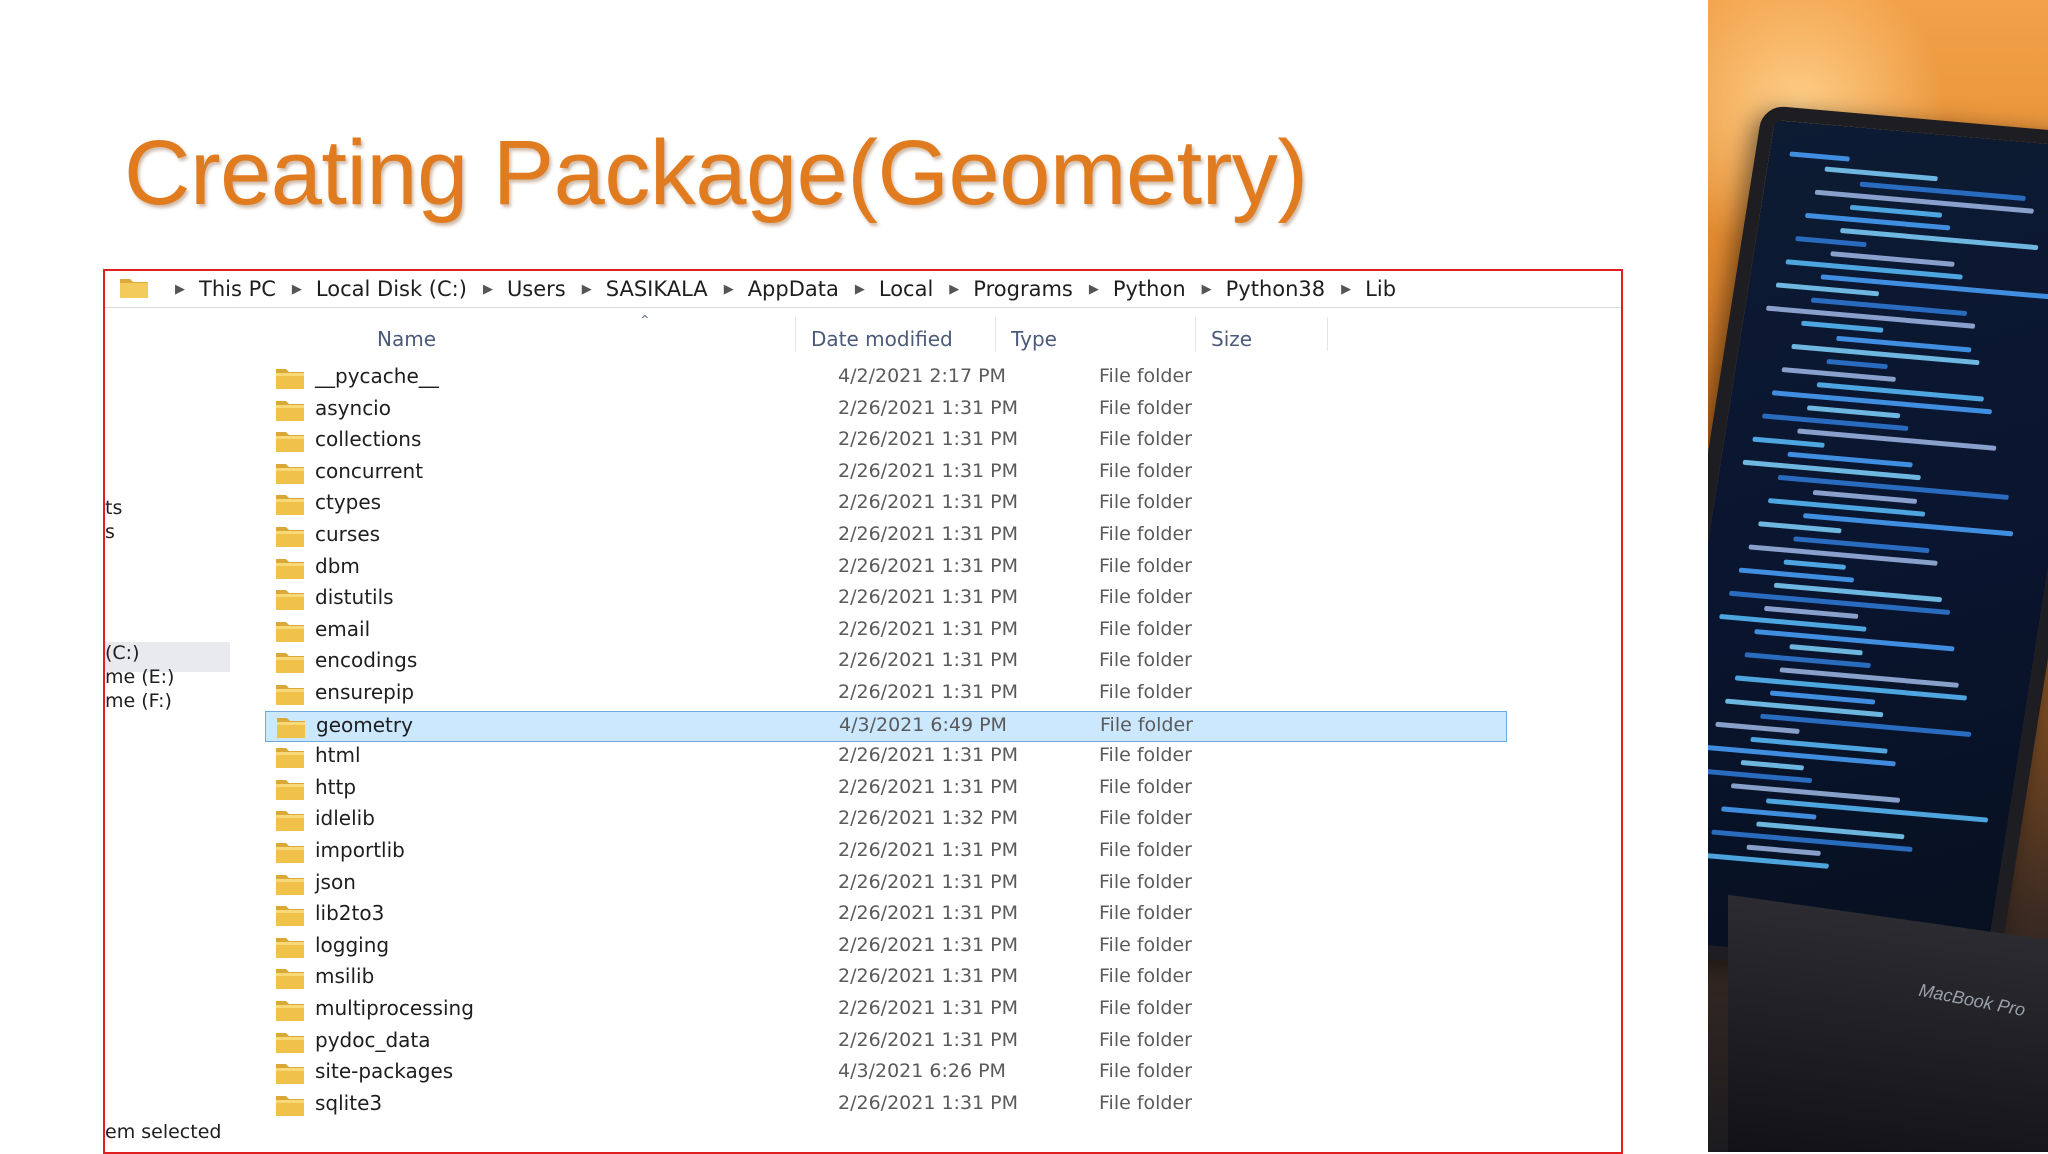 This screenshot has width=2048, height=1154. Describe the element at coordinates (373, 1039) in the screenshot. I see `file-name: pydoc_data` at that location.